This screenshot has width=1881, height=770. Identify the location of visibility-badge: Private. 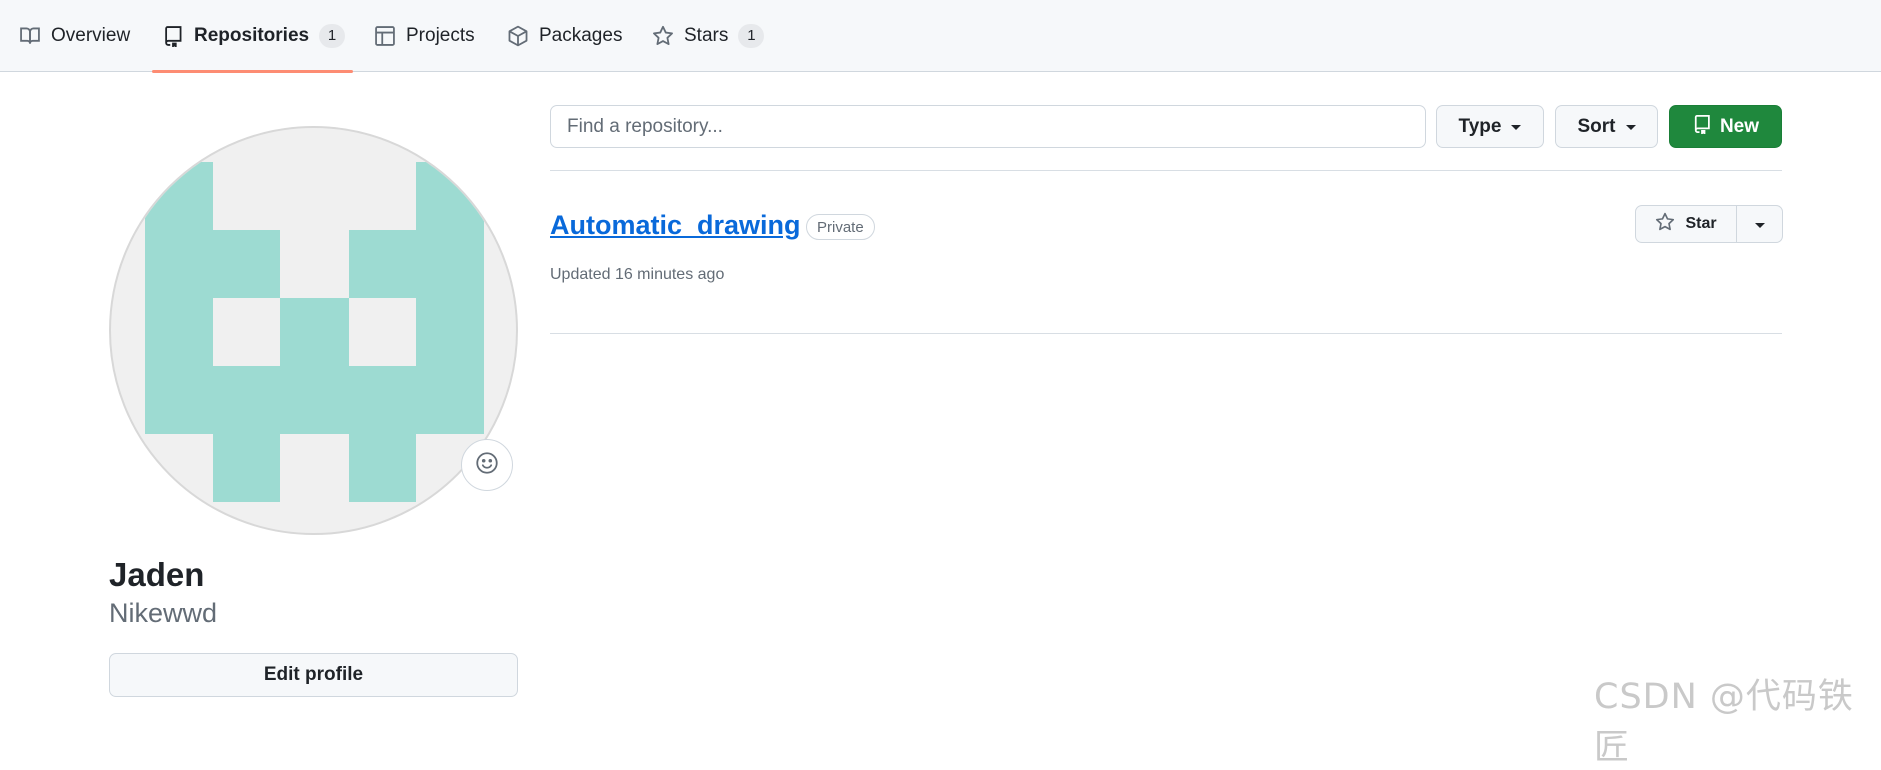
(840, 227).